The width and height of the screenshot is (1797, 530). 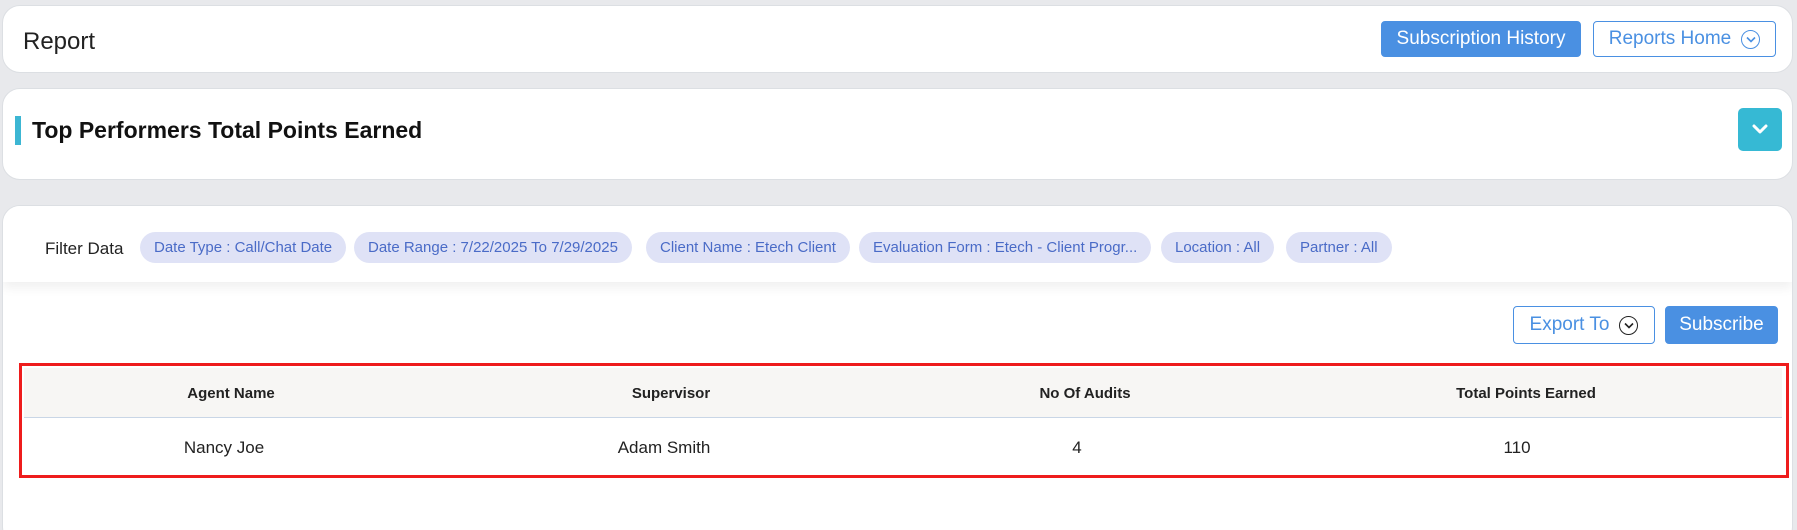 I want to click on column-header-agent-name: Agent Name, so click(x=231, y=393).